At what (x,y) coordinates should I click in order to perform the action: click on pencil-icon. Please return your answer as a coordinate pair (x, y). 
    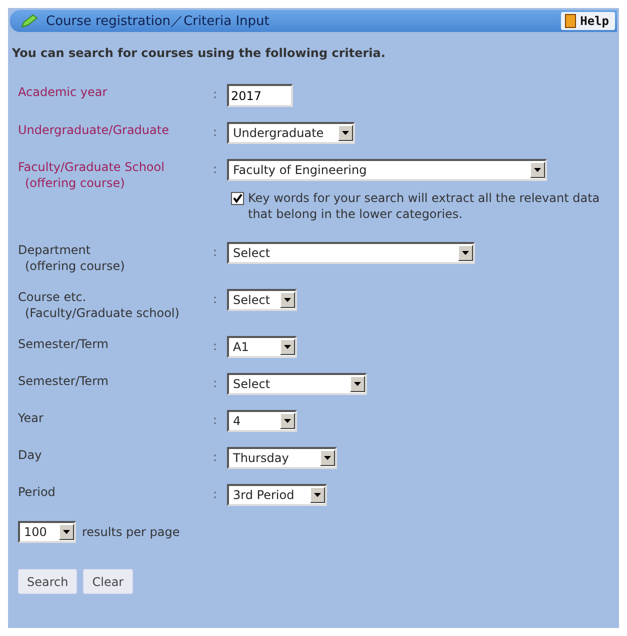
    Looking at the image, I should click on (29, 21).